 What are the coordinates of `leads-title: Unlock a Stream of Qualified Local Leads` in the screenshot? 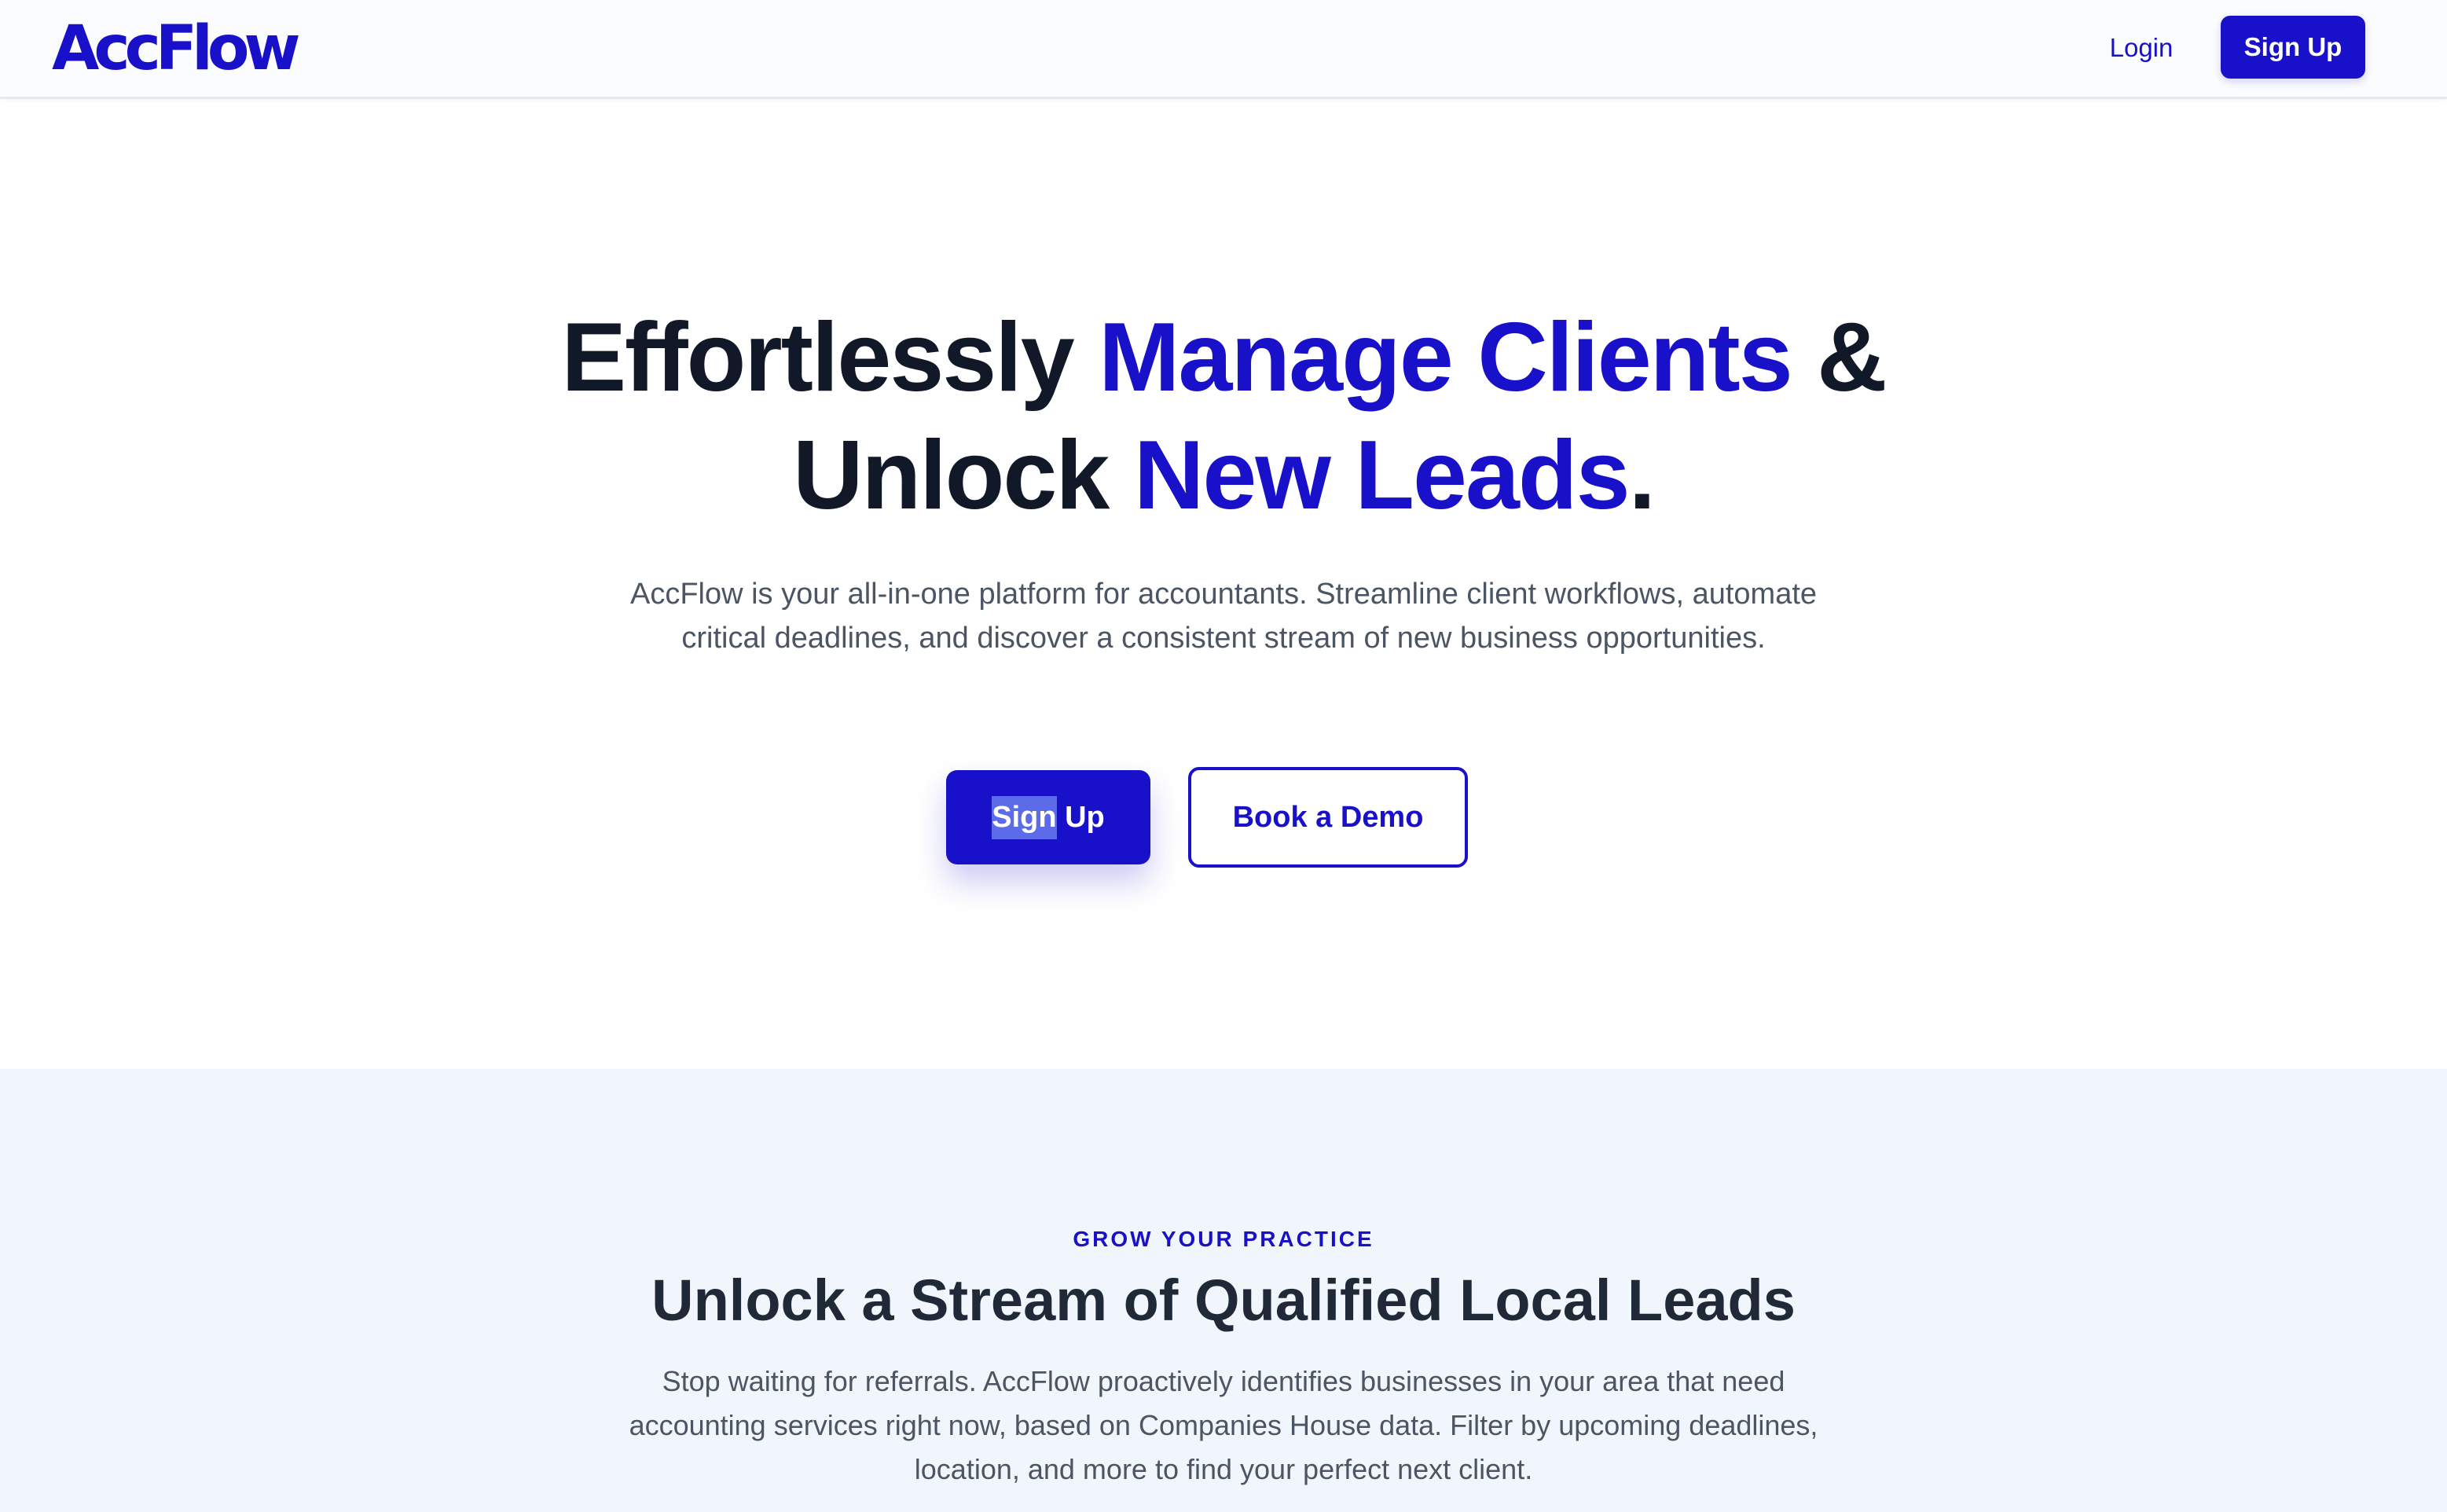 It's located at (1223, 1301).